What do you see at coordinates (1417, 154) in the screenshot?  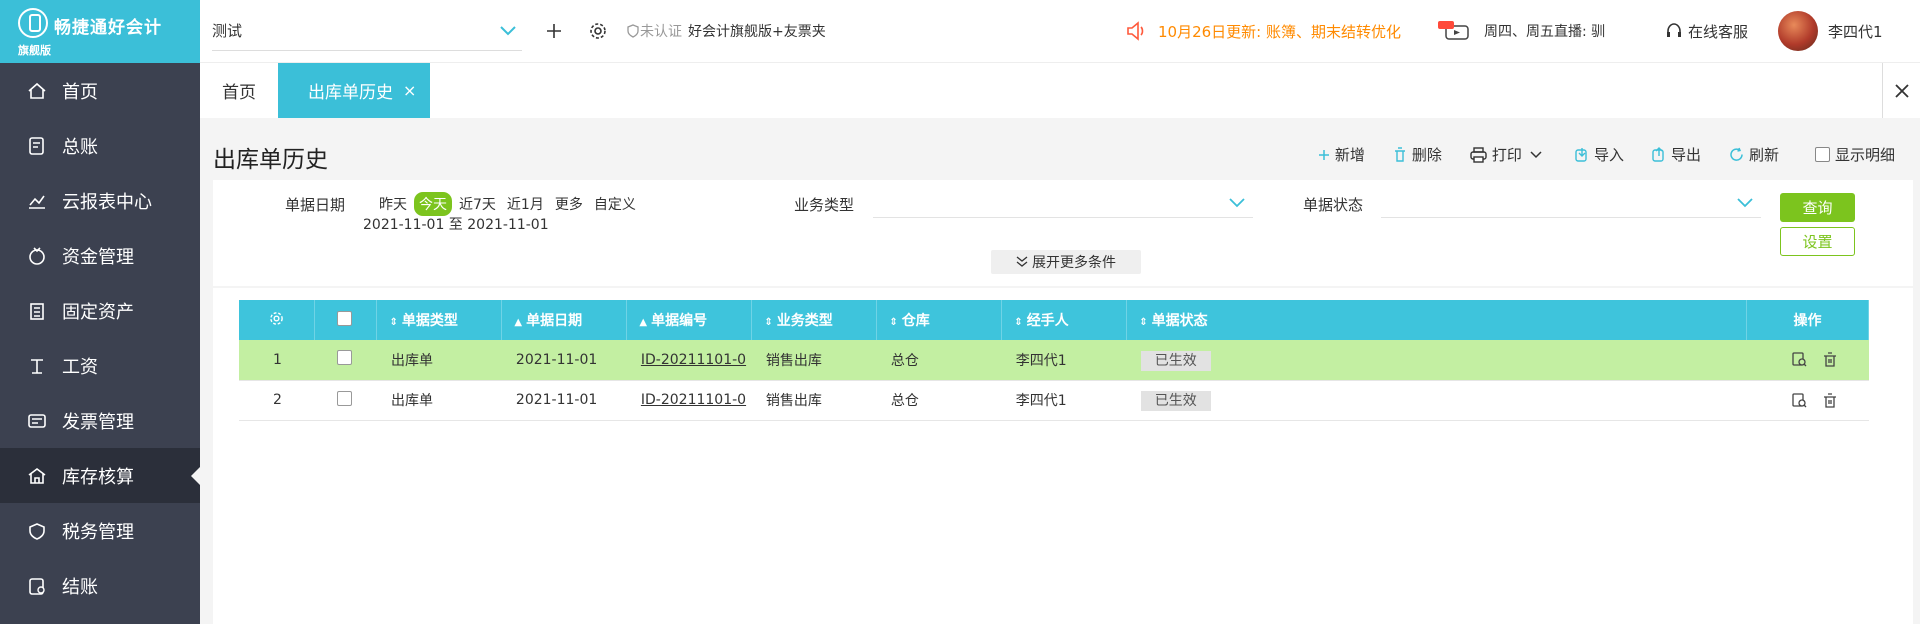 I see `delete-button: 删除` at bounding box center [1417, 154].